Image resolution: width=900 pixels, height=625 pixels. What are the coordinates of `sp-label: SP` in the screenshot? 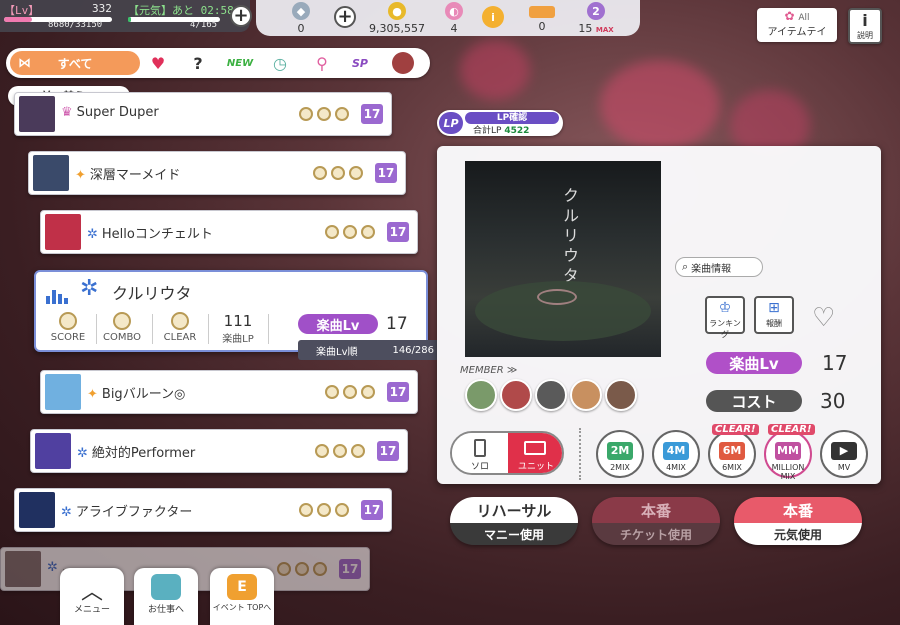 It's located at (360, 63).